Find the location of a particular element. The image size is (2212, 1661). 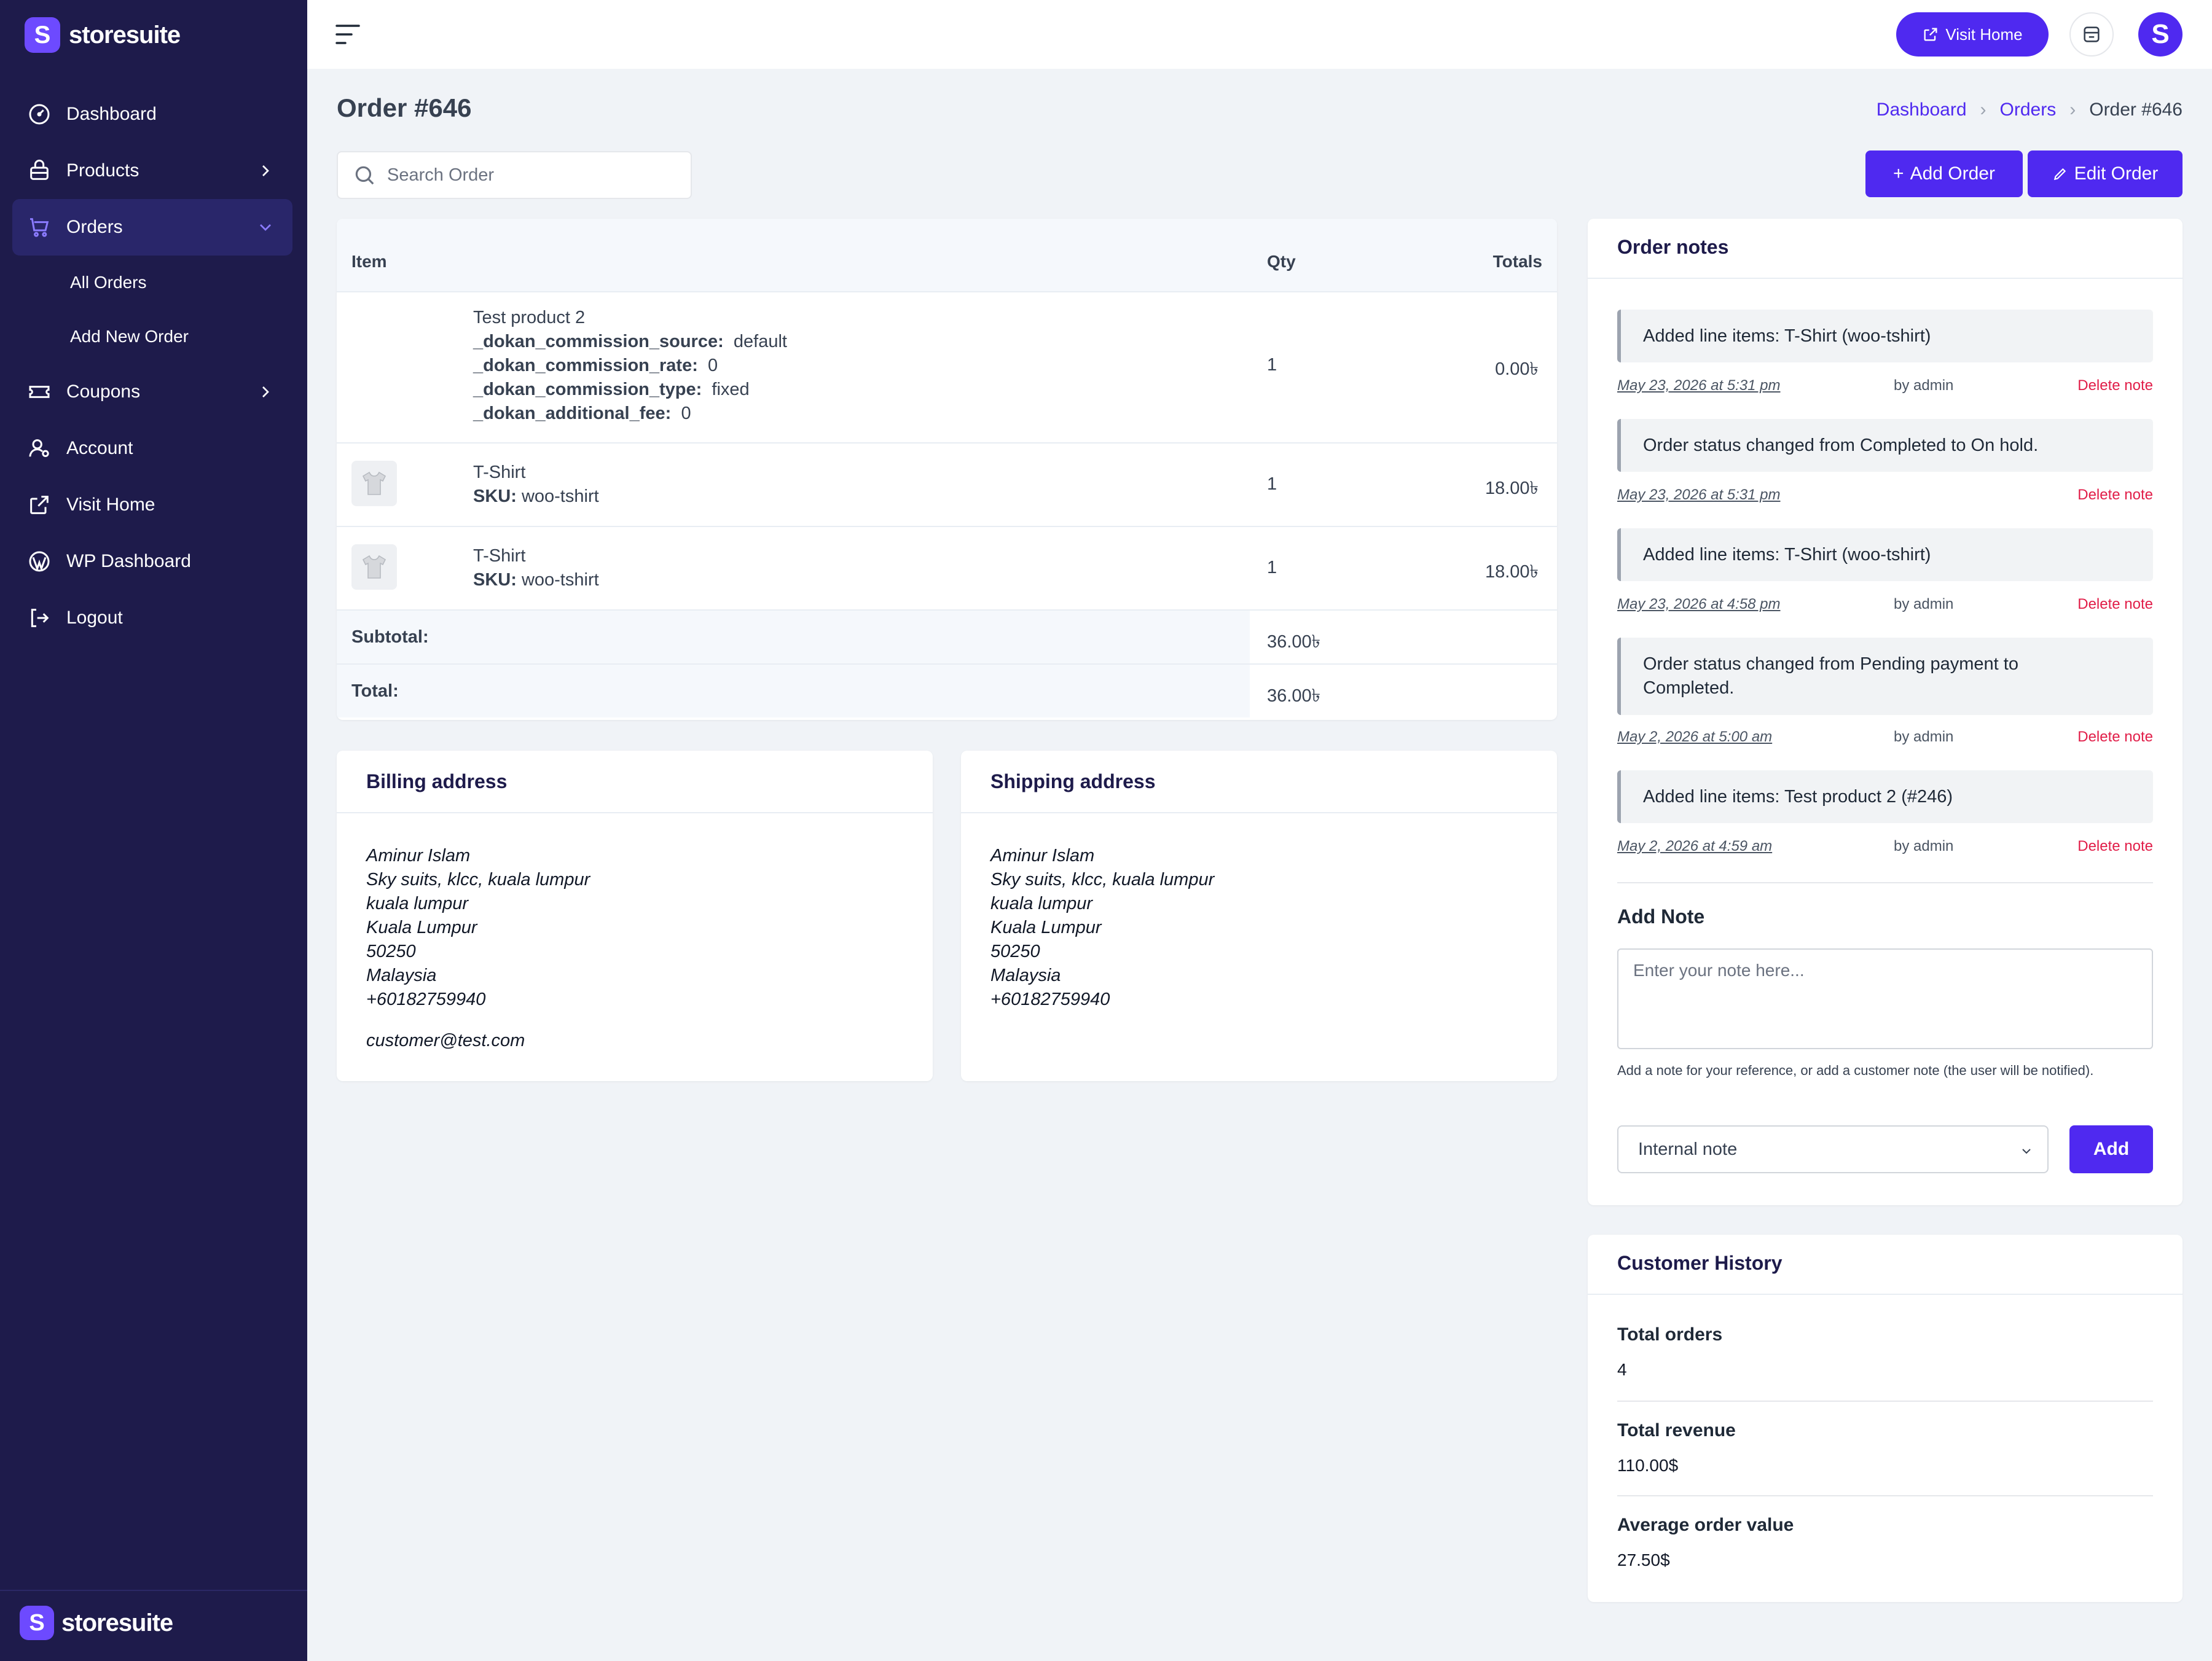

sidebar-item-products: Products is located at coordinates (152, 171).